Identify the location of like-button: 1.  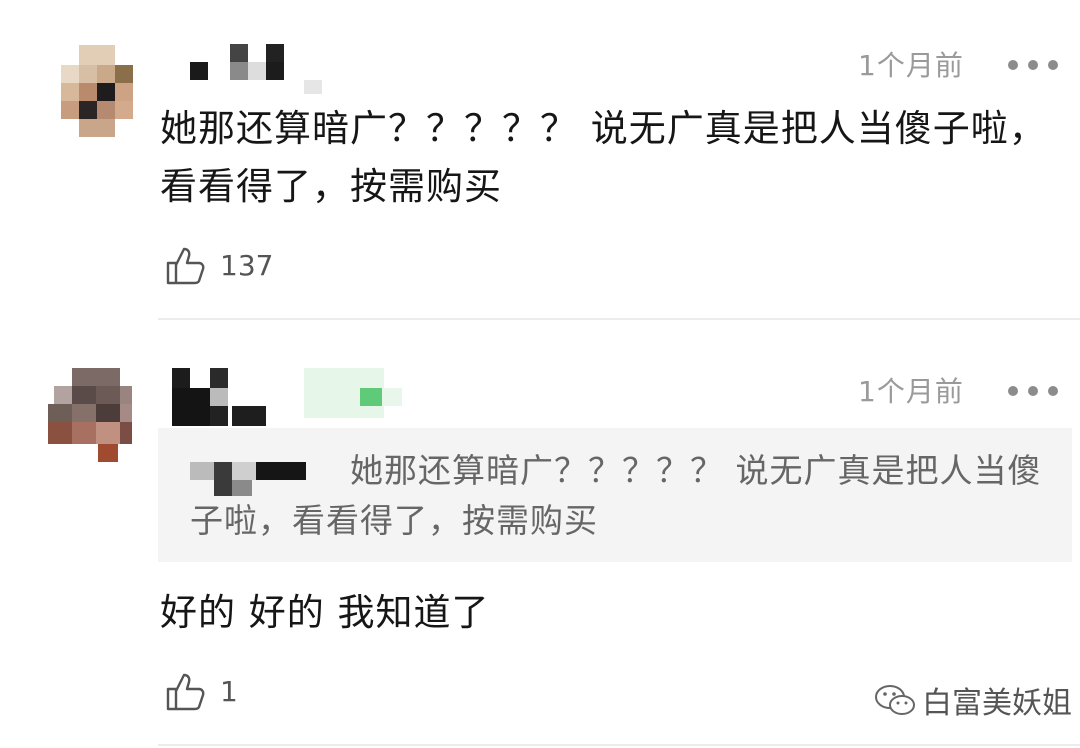
(201, 691).